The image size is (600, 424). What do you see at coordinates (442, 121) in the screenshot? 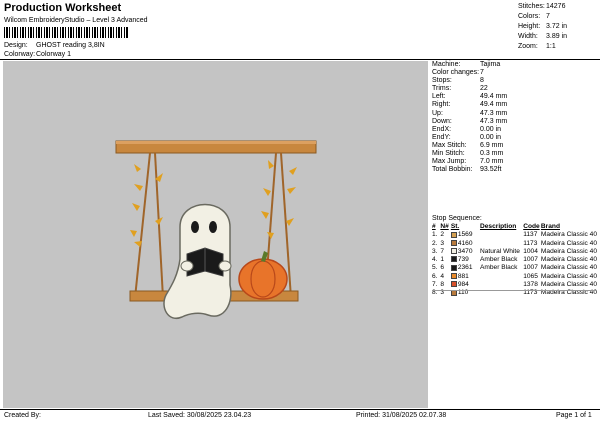
I see `spec-label: Down:` at bounding box center [442, 121].